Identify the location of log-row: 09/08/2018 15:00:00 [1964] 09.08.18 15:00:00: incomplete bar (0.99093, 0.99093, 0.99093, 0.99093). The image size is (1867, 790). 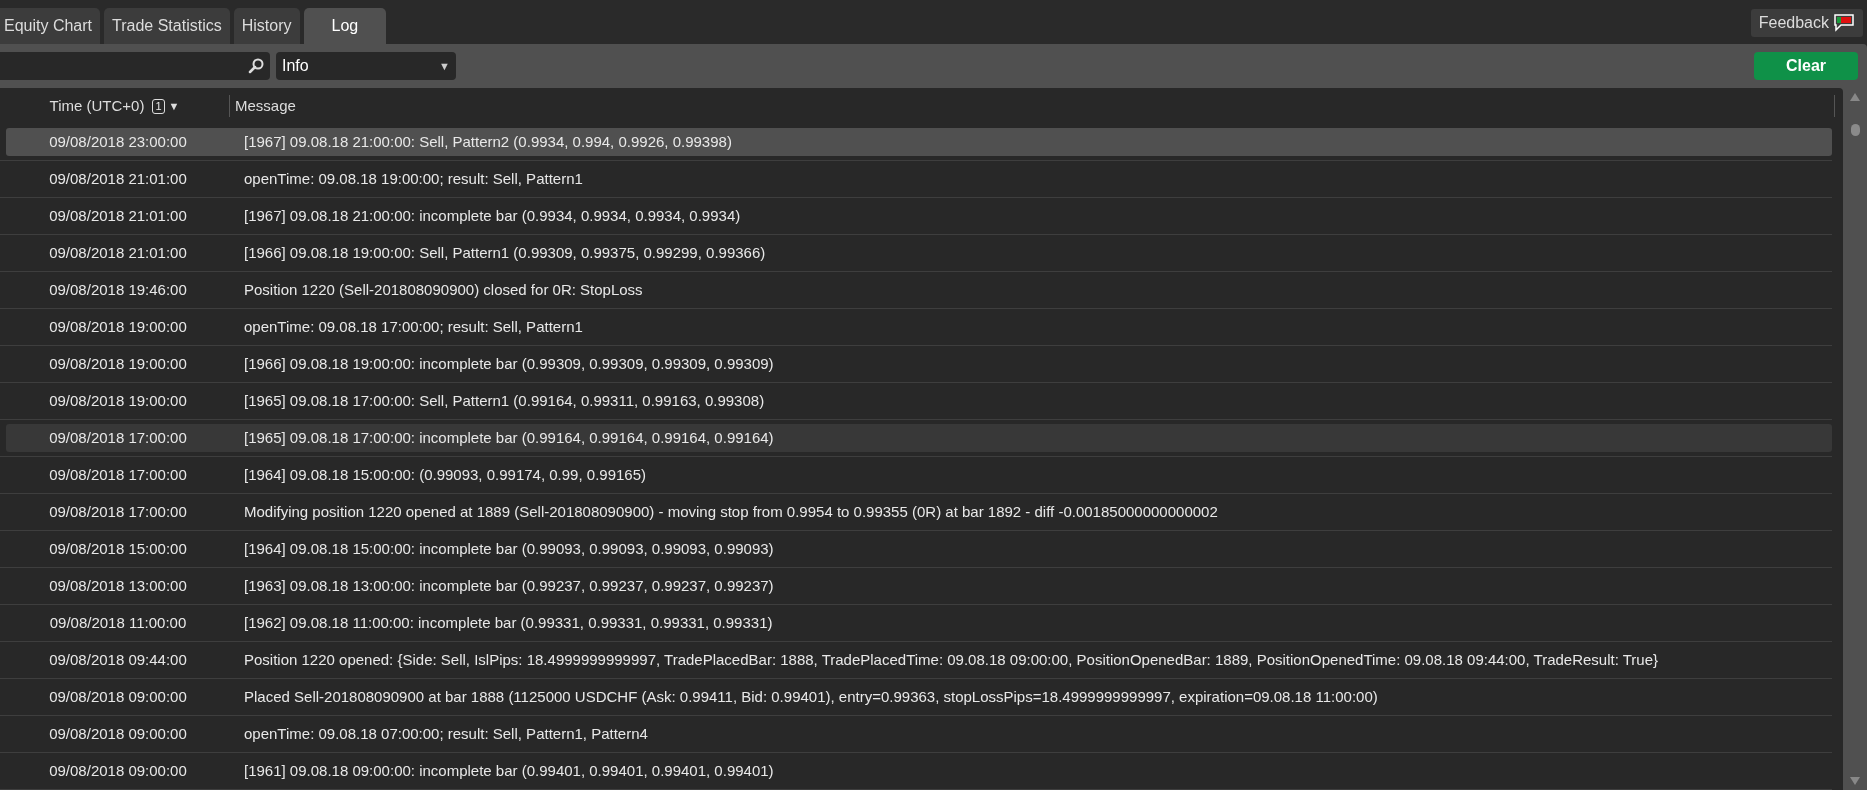
(919, 549).